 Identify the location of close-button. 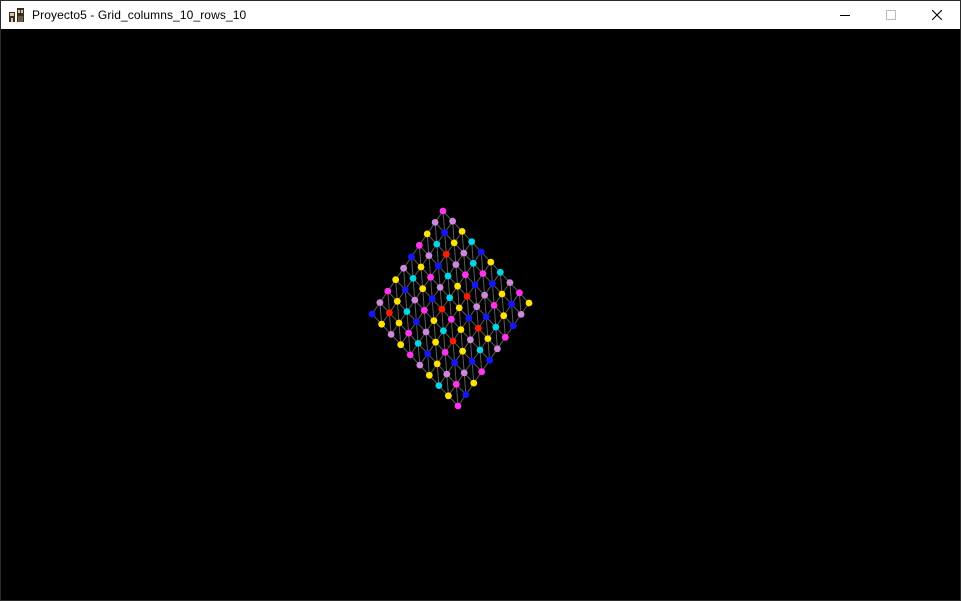
(937, 15).